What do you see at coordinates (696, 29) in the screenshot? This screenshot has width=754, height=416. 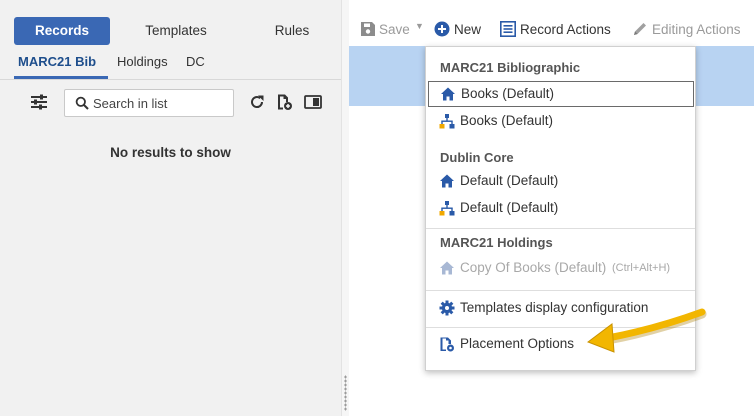 I see `editing-actions-label: Editing Actions` at bounding box center [696, 29].